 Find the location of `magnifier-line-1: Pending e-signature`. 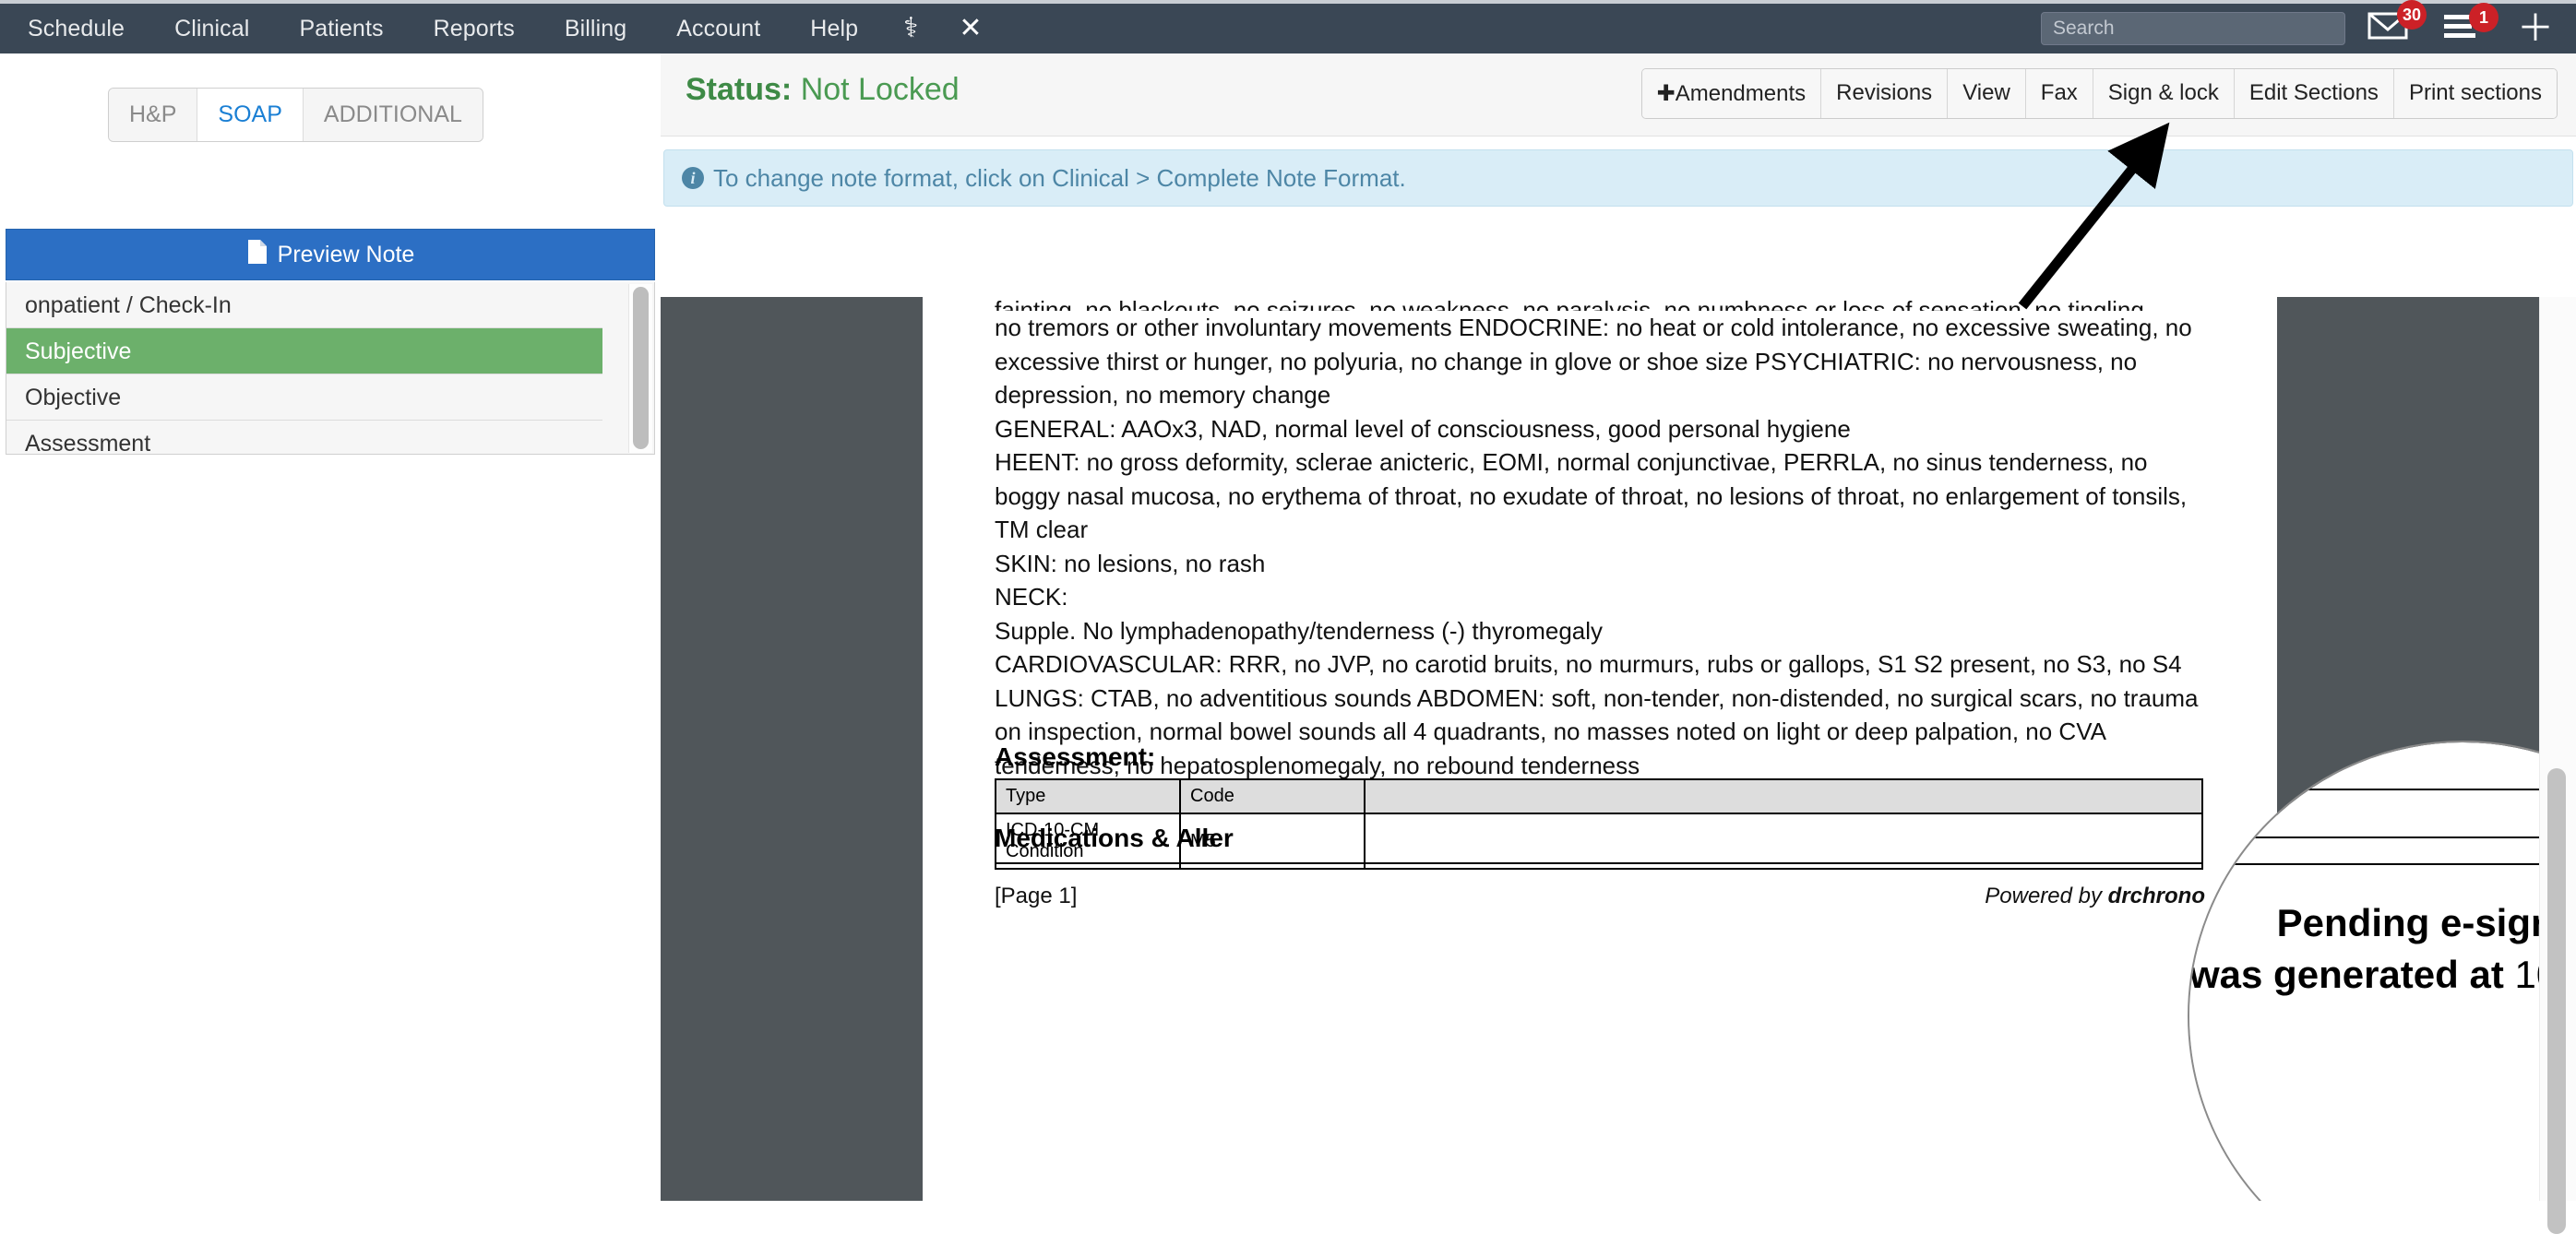

magnifier-line-1: Pending e-signature is located at coordinates (2407, 923).